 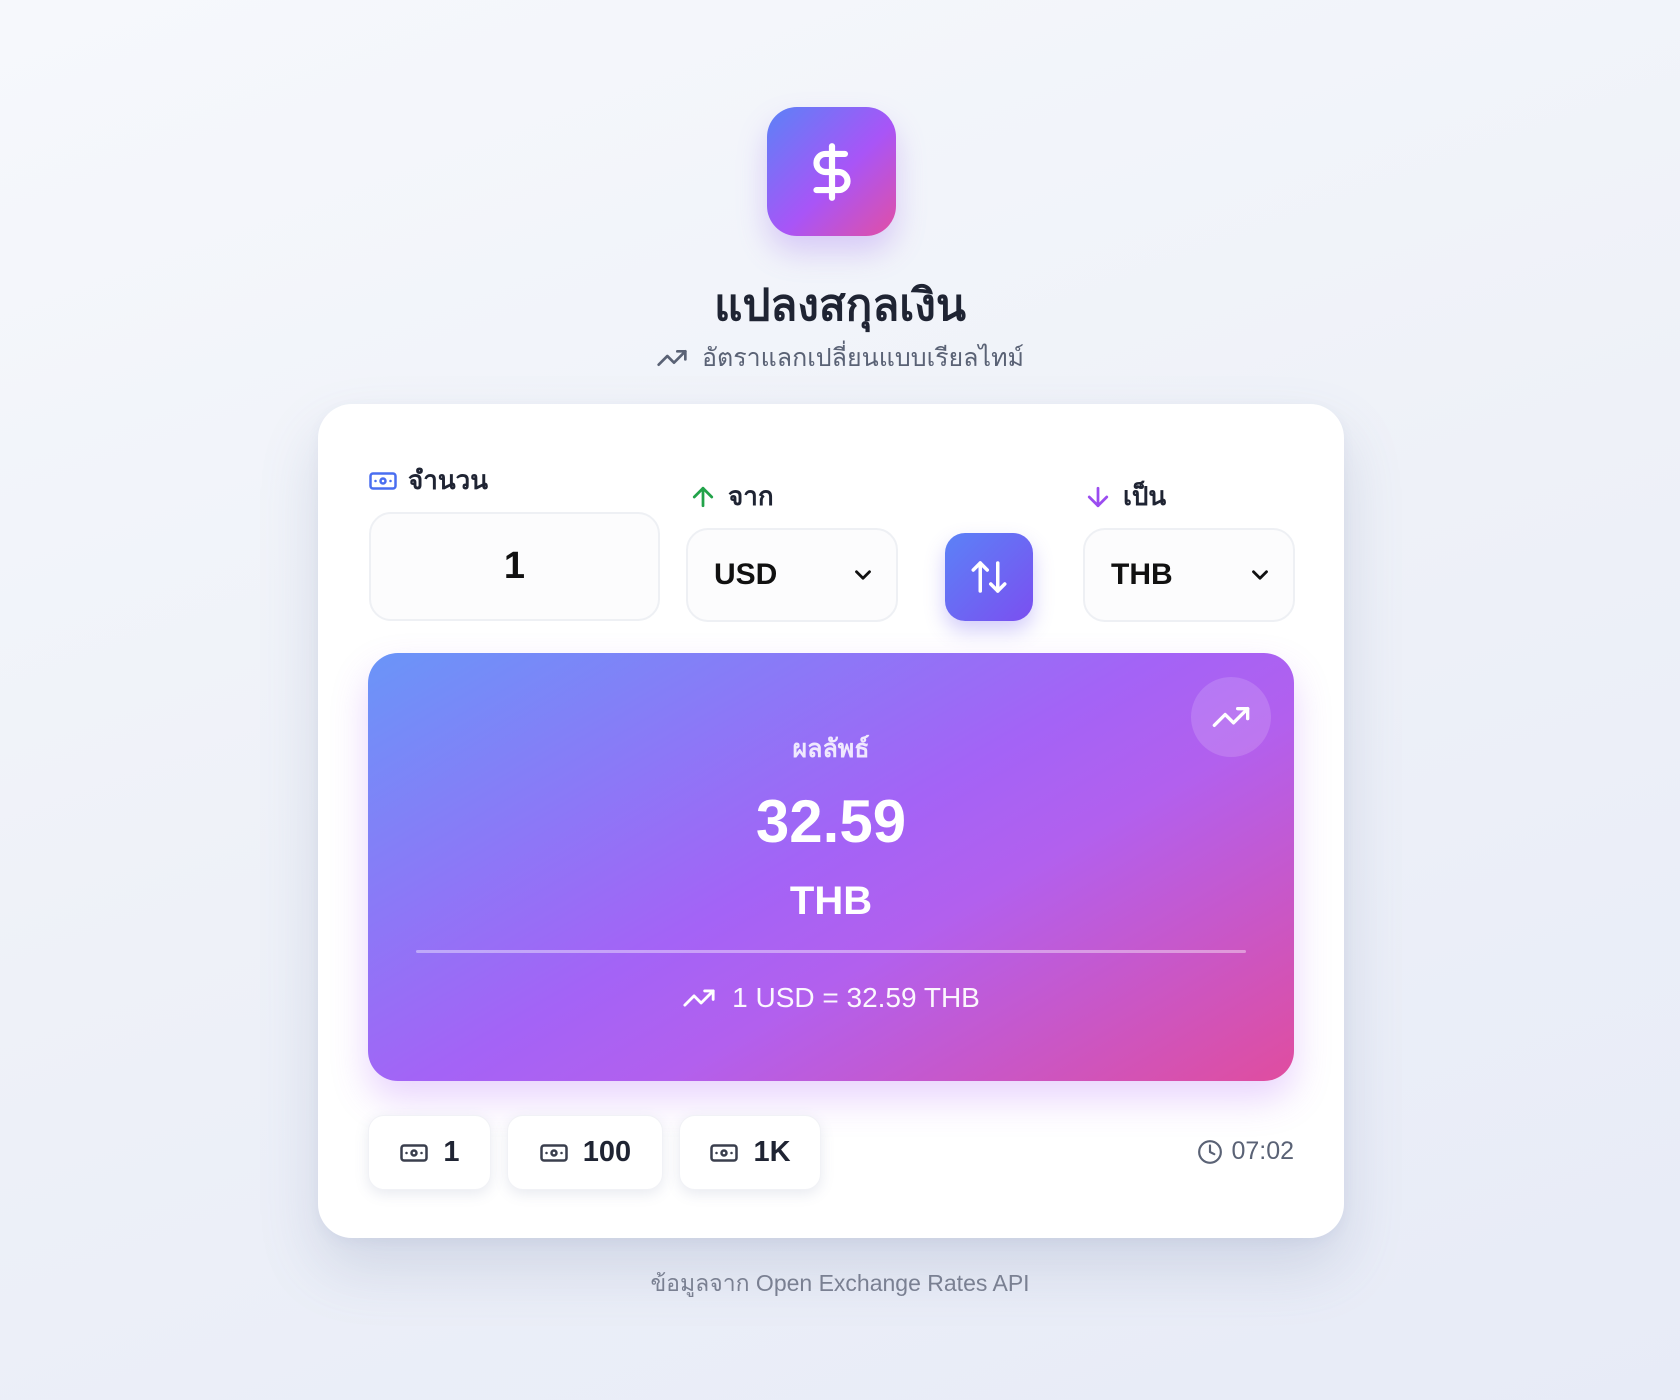 What do you see at coordinates (750, 1152) in the screenshot?
I see `quick-amount-1k-button: 1K` at bounding box center [750, 1152].